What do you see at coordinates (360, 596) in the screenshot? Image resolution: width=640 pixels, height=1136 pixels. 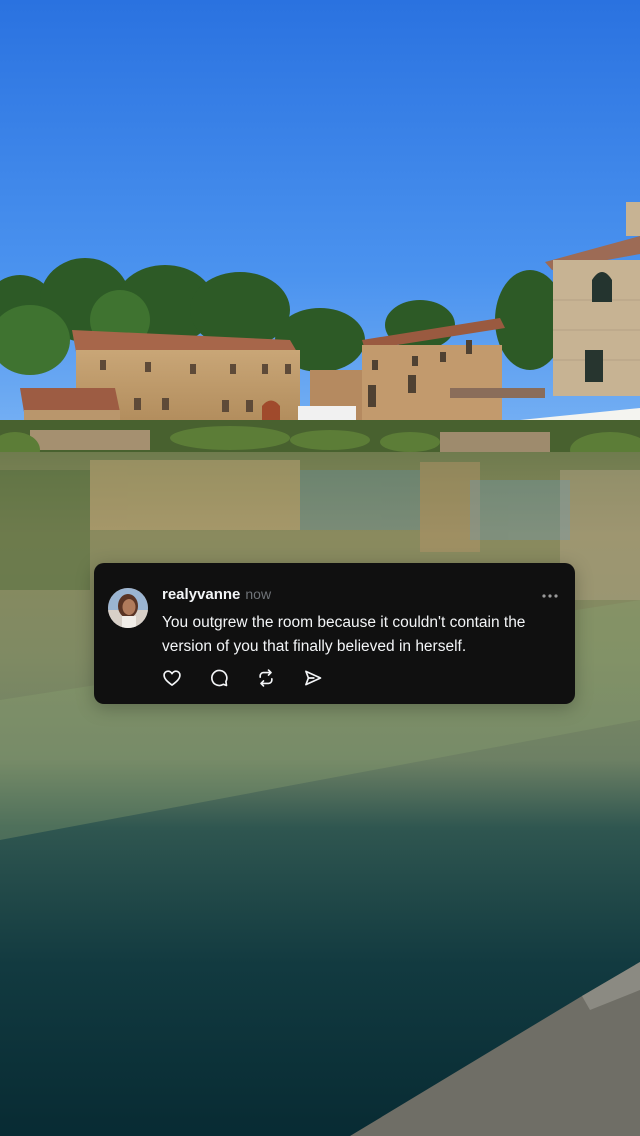 I see `post-header: realyvanne now` at bounding box center [360, 596].